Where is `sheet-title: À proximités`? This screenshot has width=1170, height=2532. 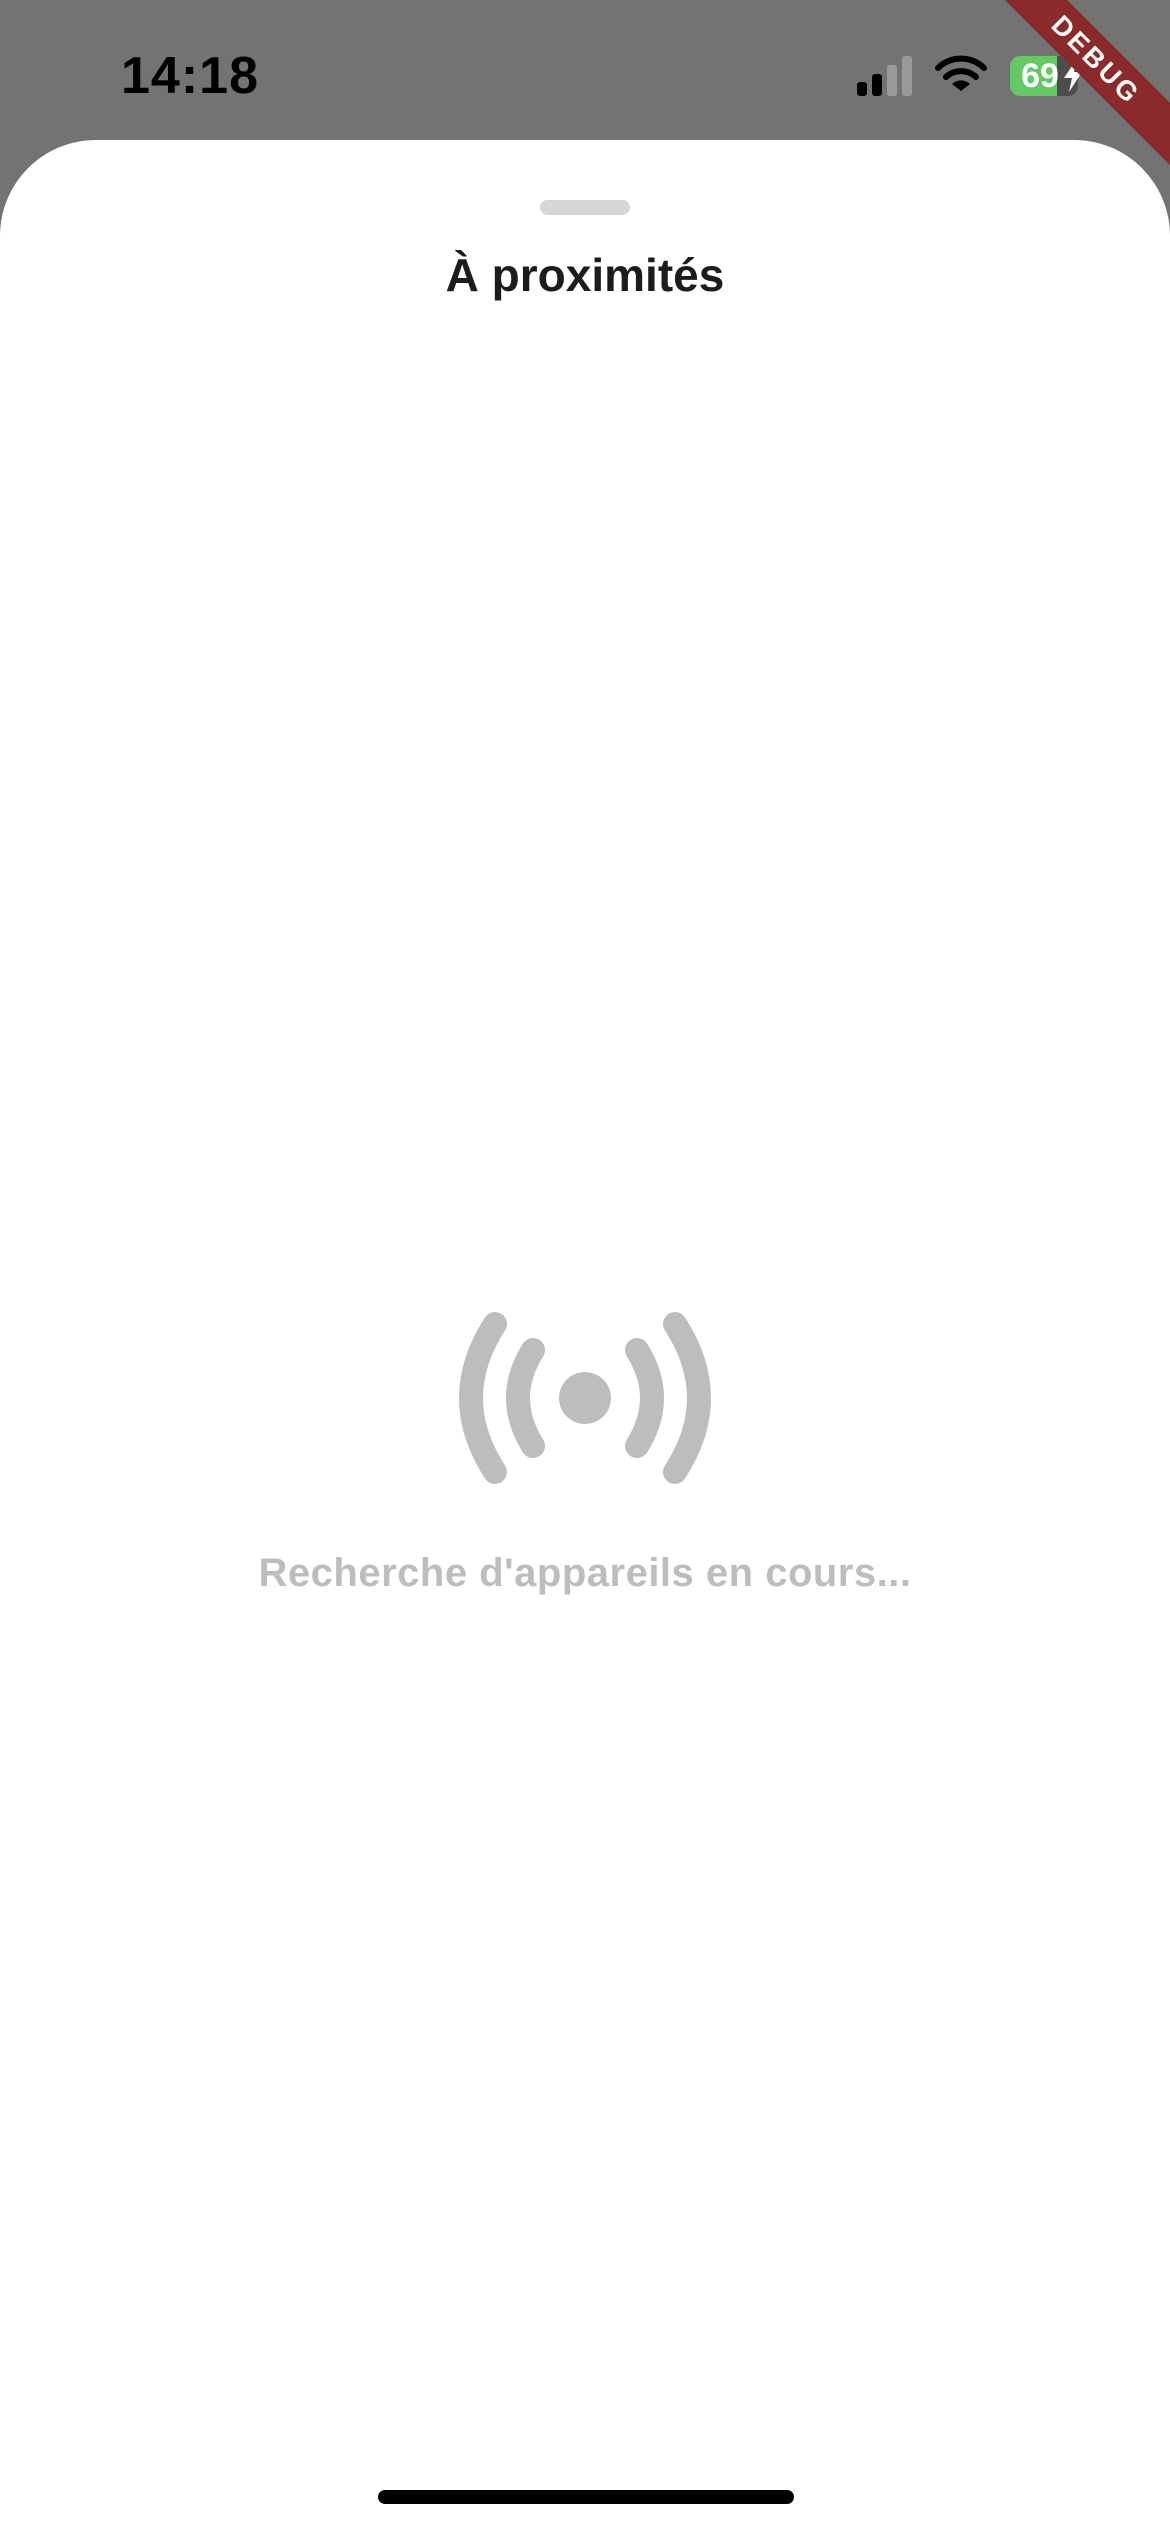 sheet-title: À proximités is located at coordinates (585, 275).